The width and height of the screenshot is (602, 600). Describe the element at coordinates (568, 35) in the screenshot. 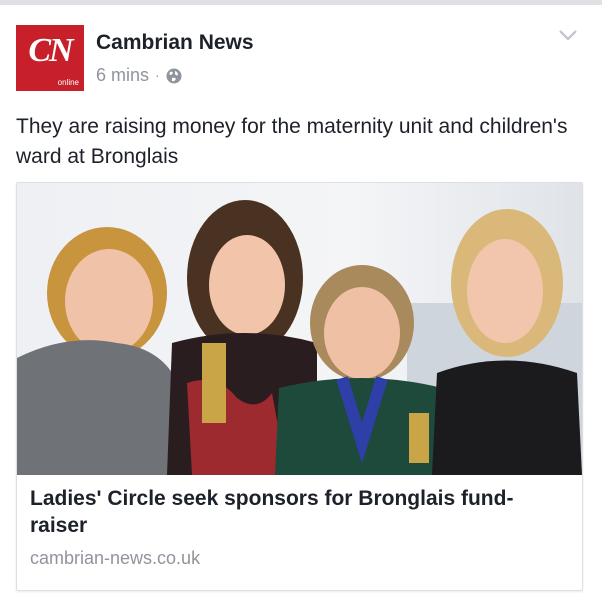

I see `chevron-down-icon` at that location.